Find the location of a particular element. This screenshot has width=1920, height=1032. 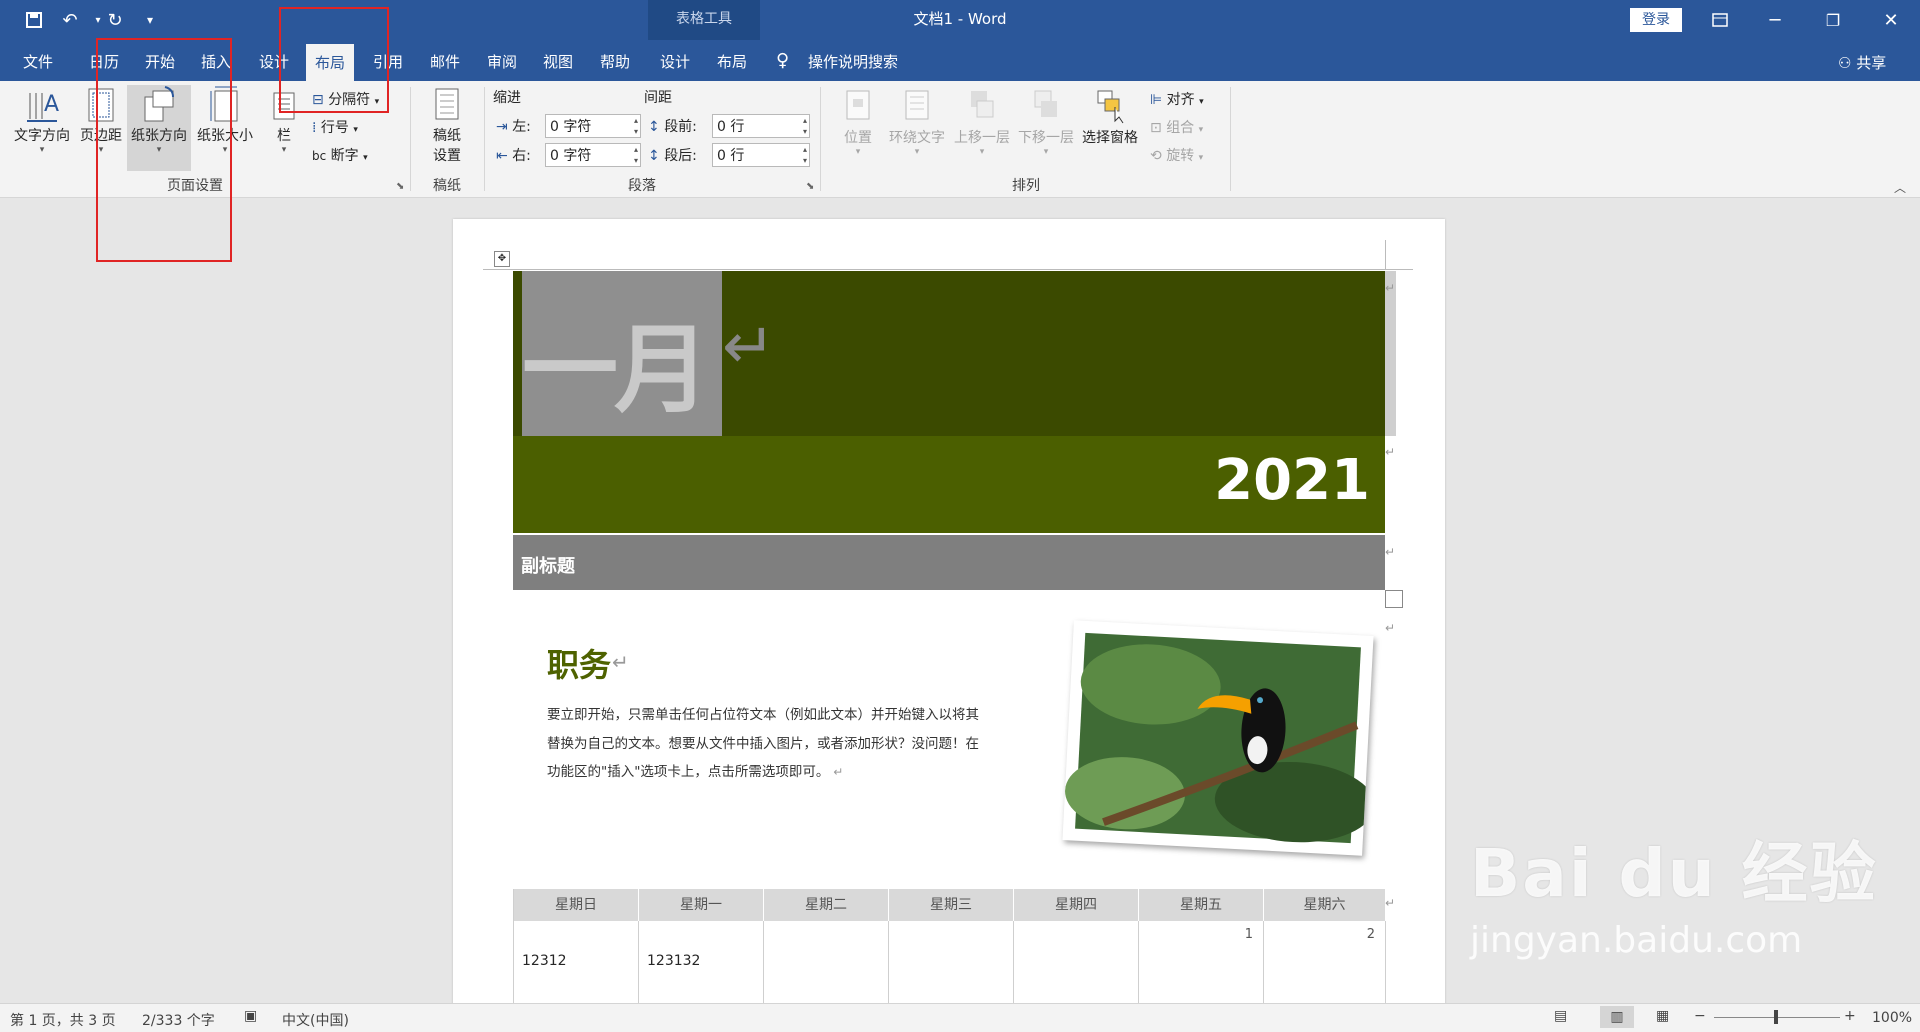

selection-pane-button: 选择窗格 is located at coordinates (1110, 117).